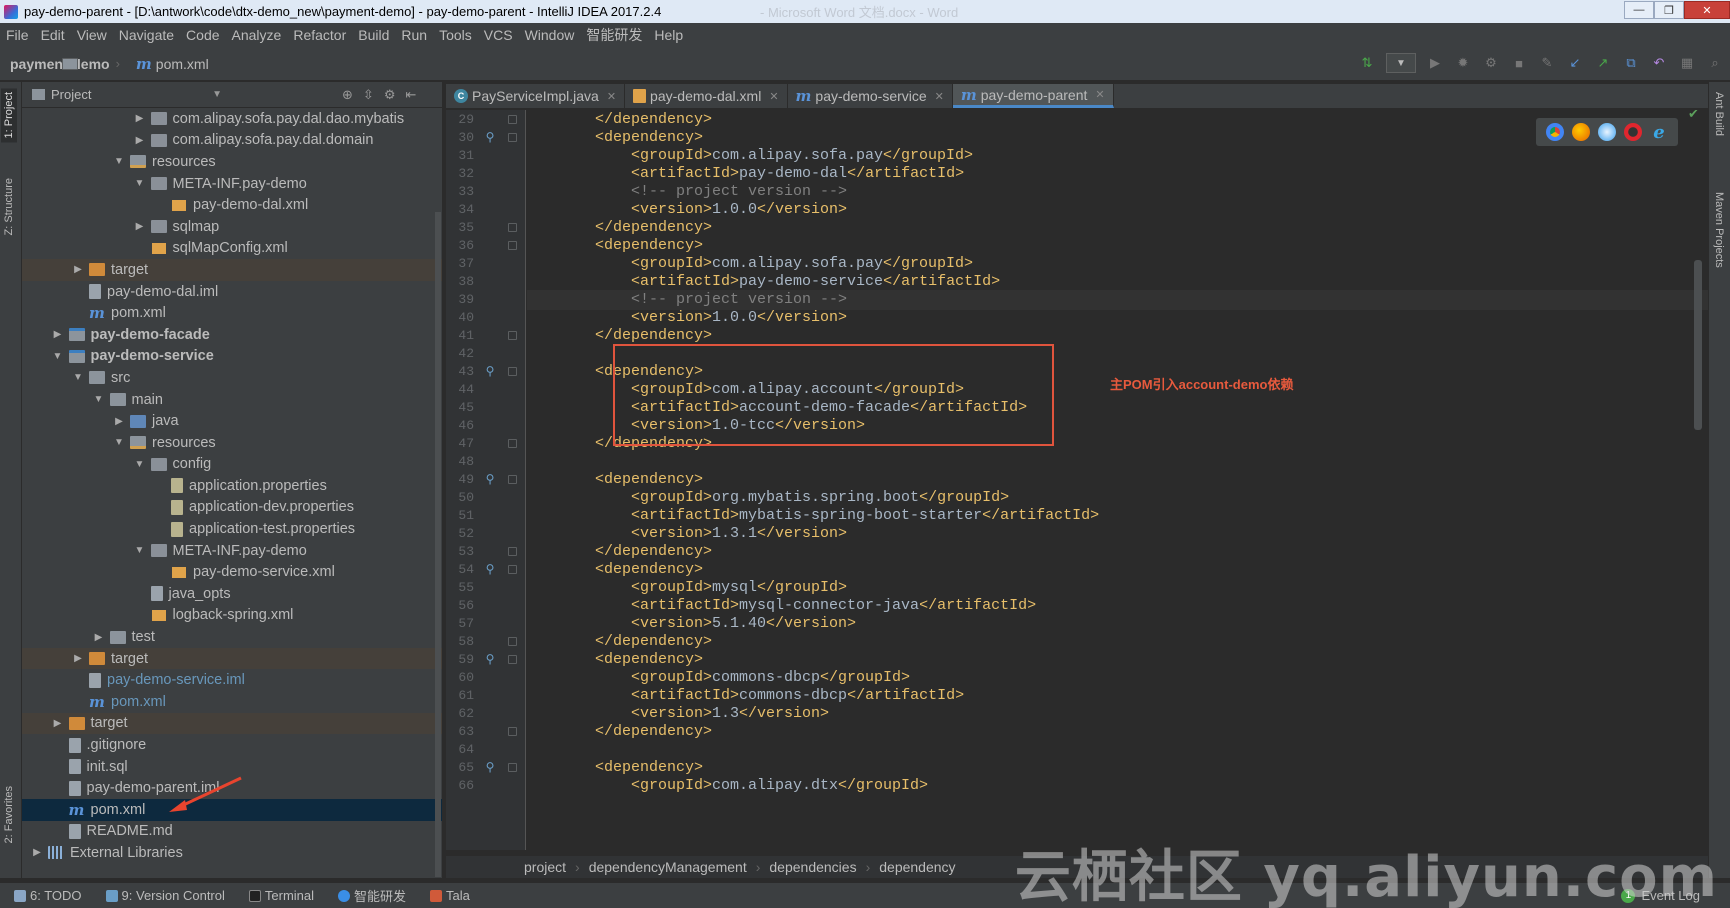 The width and height of the screenshot is (1730, 908). I want to click on menu-item: Build, so click(373, 35).